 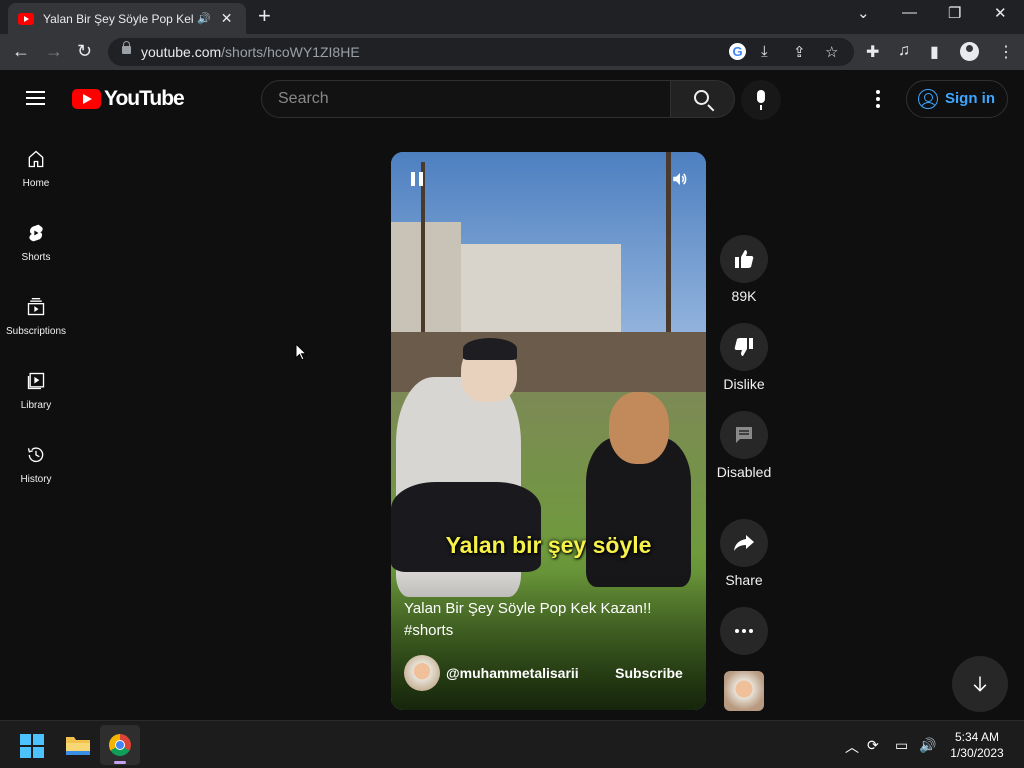 I want to click on sidebar-item-label: Library, so click(x=36, y=405).